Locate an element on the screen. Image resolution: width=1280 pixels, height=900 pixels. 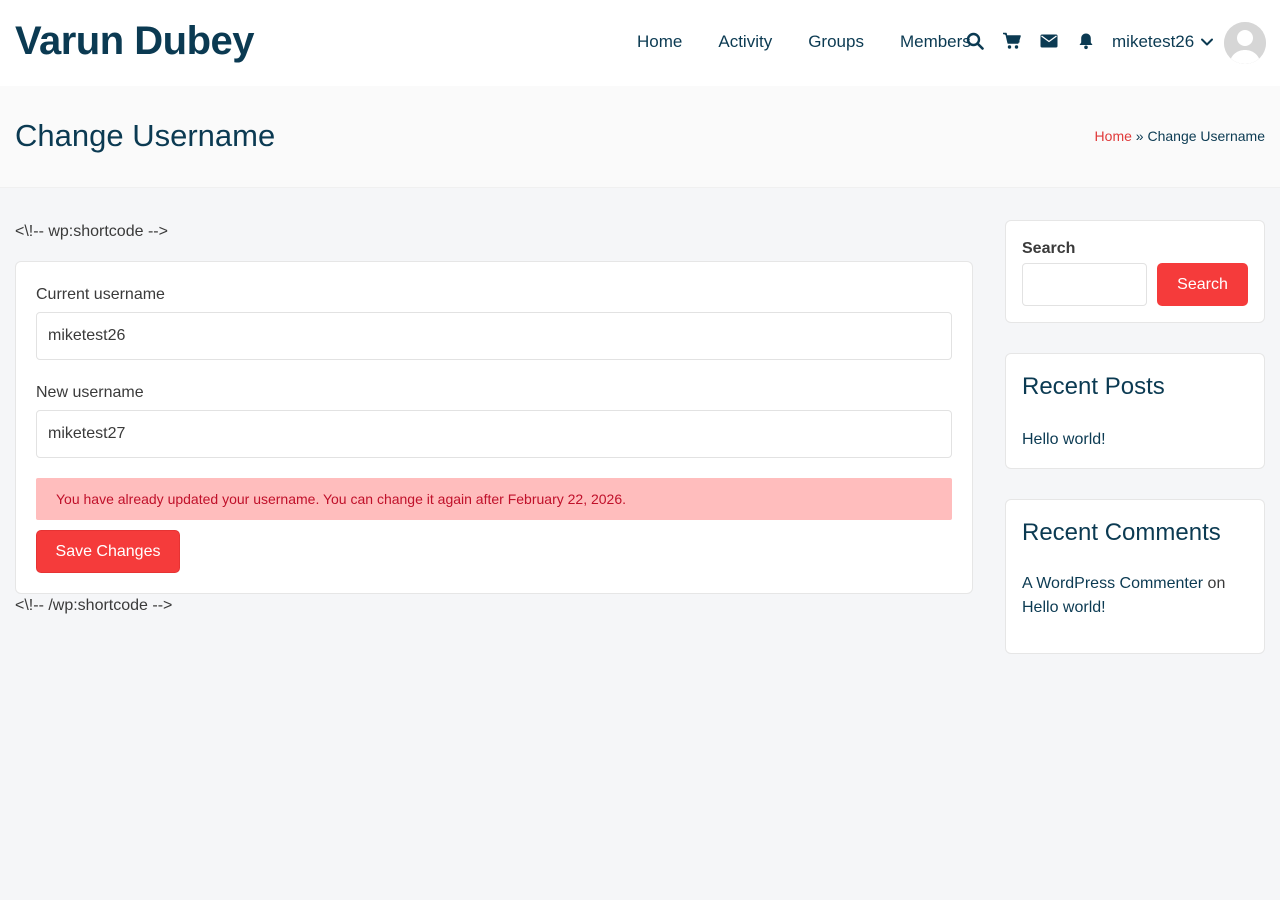
save-changes-button: Save Changes is located at coordinates (108, 551).